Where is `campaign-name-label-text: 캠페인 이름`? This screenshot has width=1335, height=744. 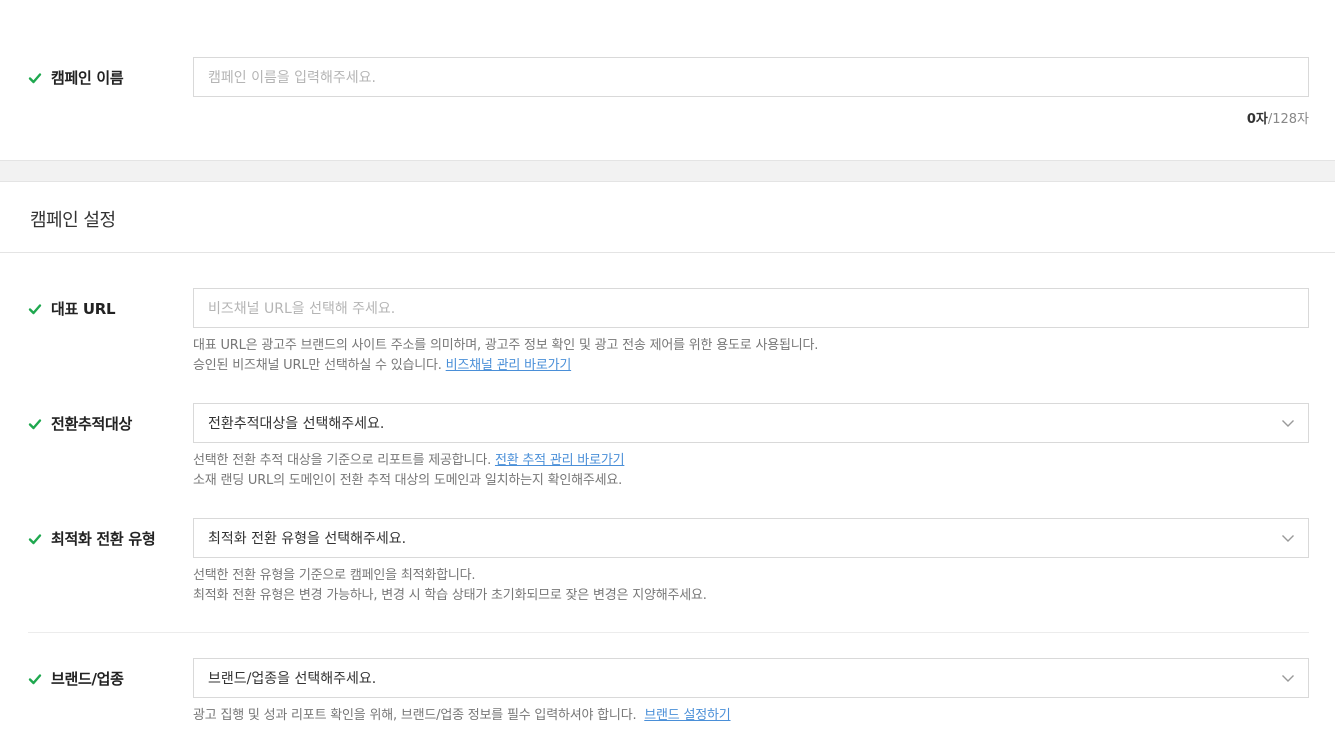 campaign-name-label-text: 캠페인 이름 is located at coordinates (87, 78).